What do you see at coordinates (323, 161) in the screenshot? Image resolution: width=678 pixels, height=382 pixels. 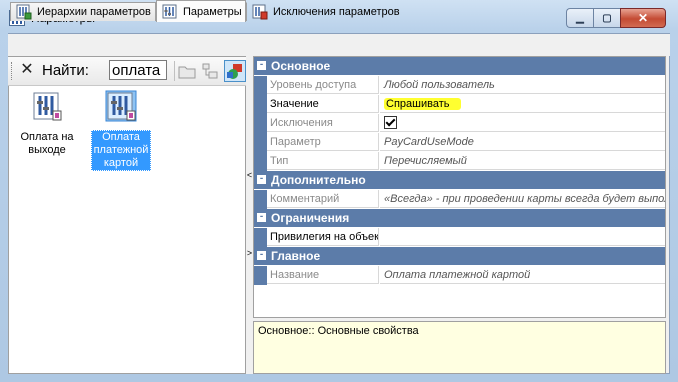 I see `property-name: Тип` at bounding box center [323, 161].